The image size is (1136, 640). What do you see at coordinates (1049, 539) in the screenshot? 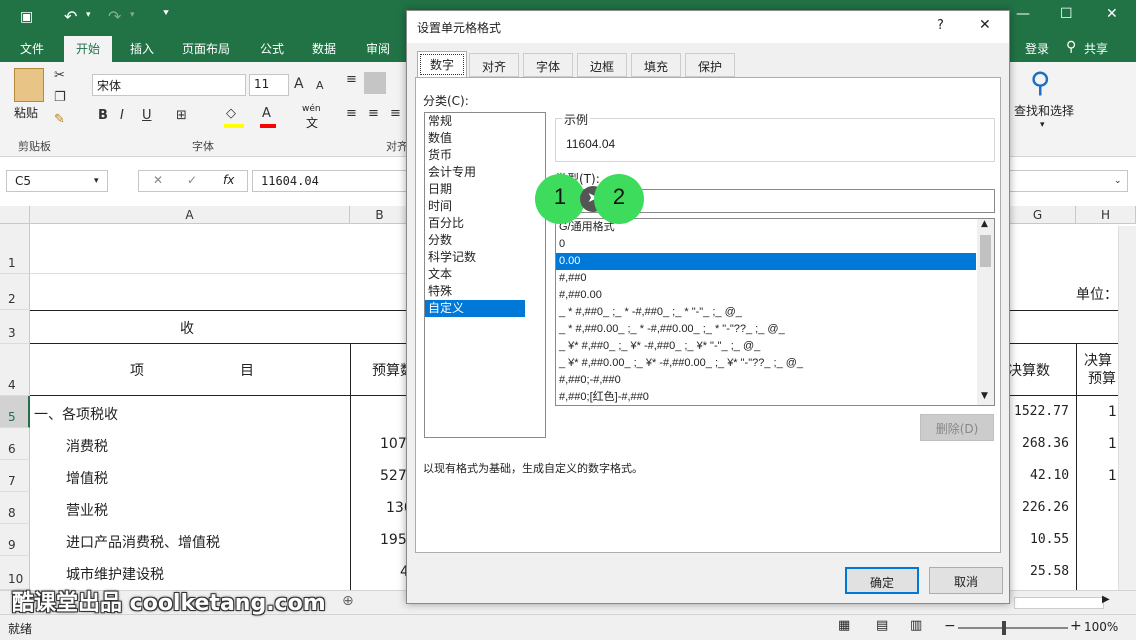
I see `cell-g9: 10.55` at bounding box center [1049, 539].